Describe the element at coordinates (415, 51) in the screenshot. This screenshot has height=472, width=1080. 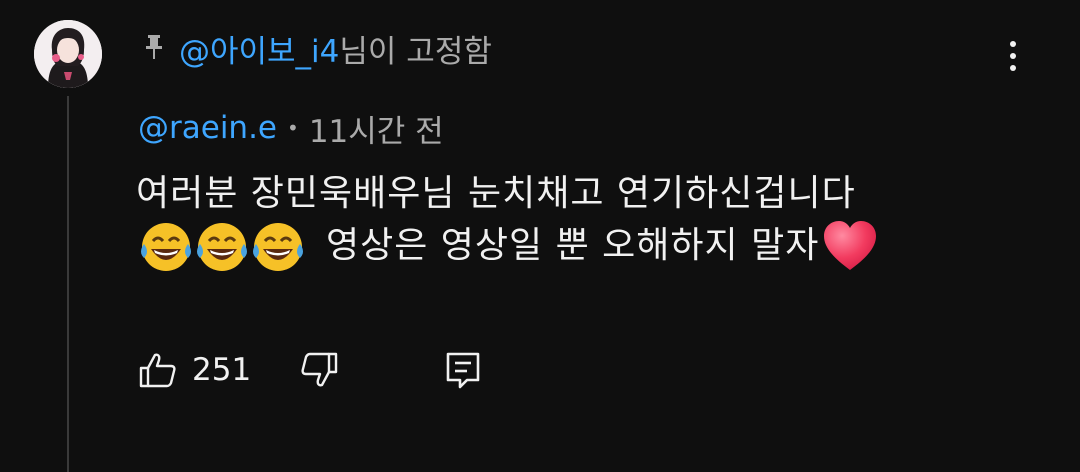
I see `pinned-suffix: 님이 고정함` at that location.